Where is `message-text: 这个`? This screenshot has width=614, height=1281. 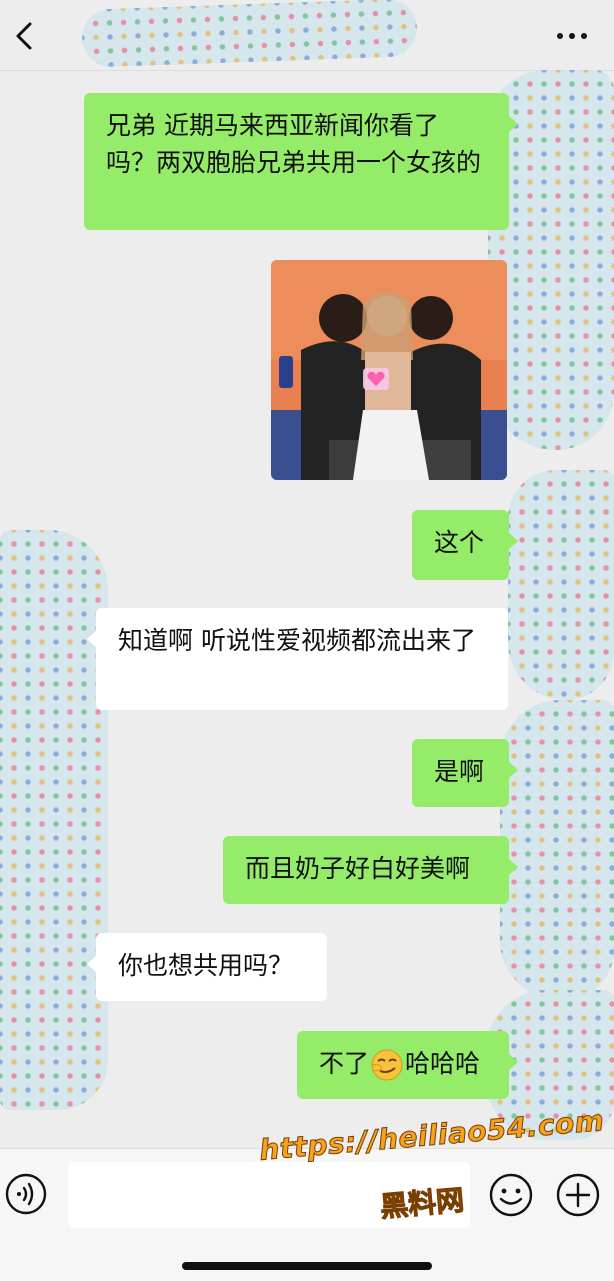
message-text: 这个 is located at coordinates (459, 542).